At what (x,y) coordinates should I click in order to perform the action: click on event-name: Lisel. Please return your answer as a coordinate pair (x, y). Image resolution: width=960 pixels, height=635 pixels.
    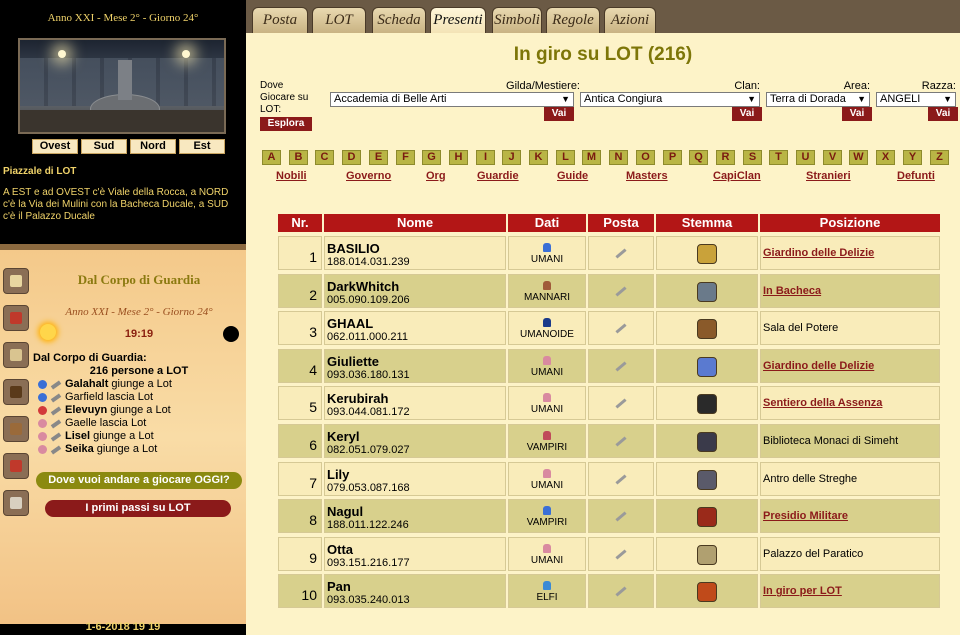
    Looking at the image, I should click on (77, 436).